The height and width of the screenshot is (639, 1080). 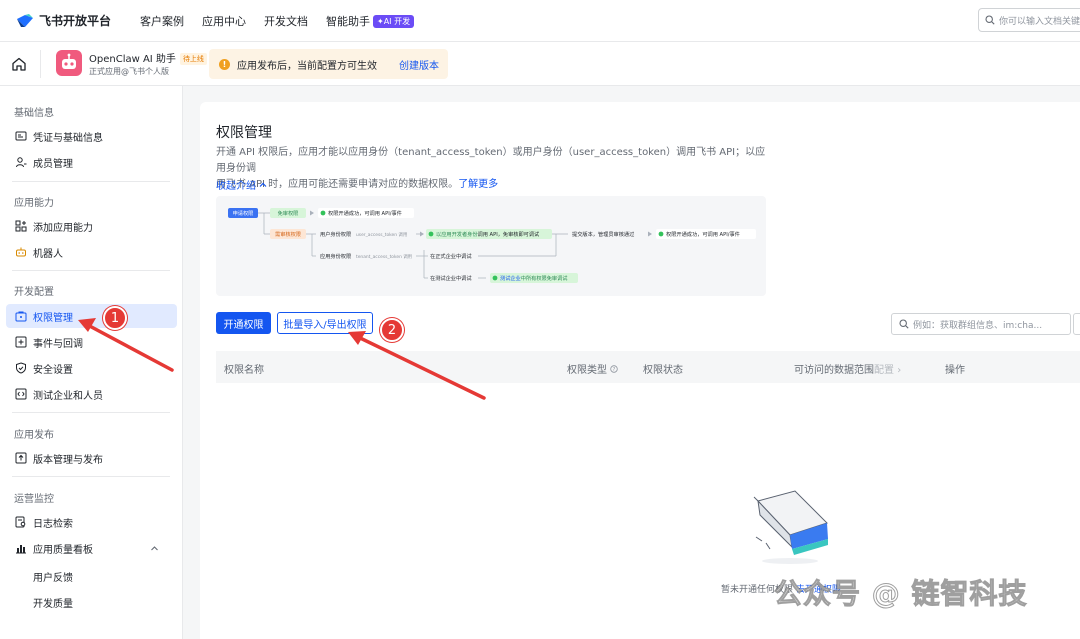 I want to click on sidebar-item-label: 权限管理, so click(x=53, y=318).